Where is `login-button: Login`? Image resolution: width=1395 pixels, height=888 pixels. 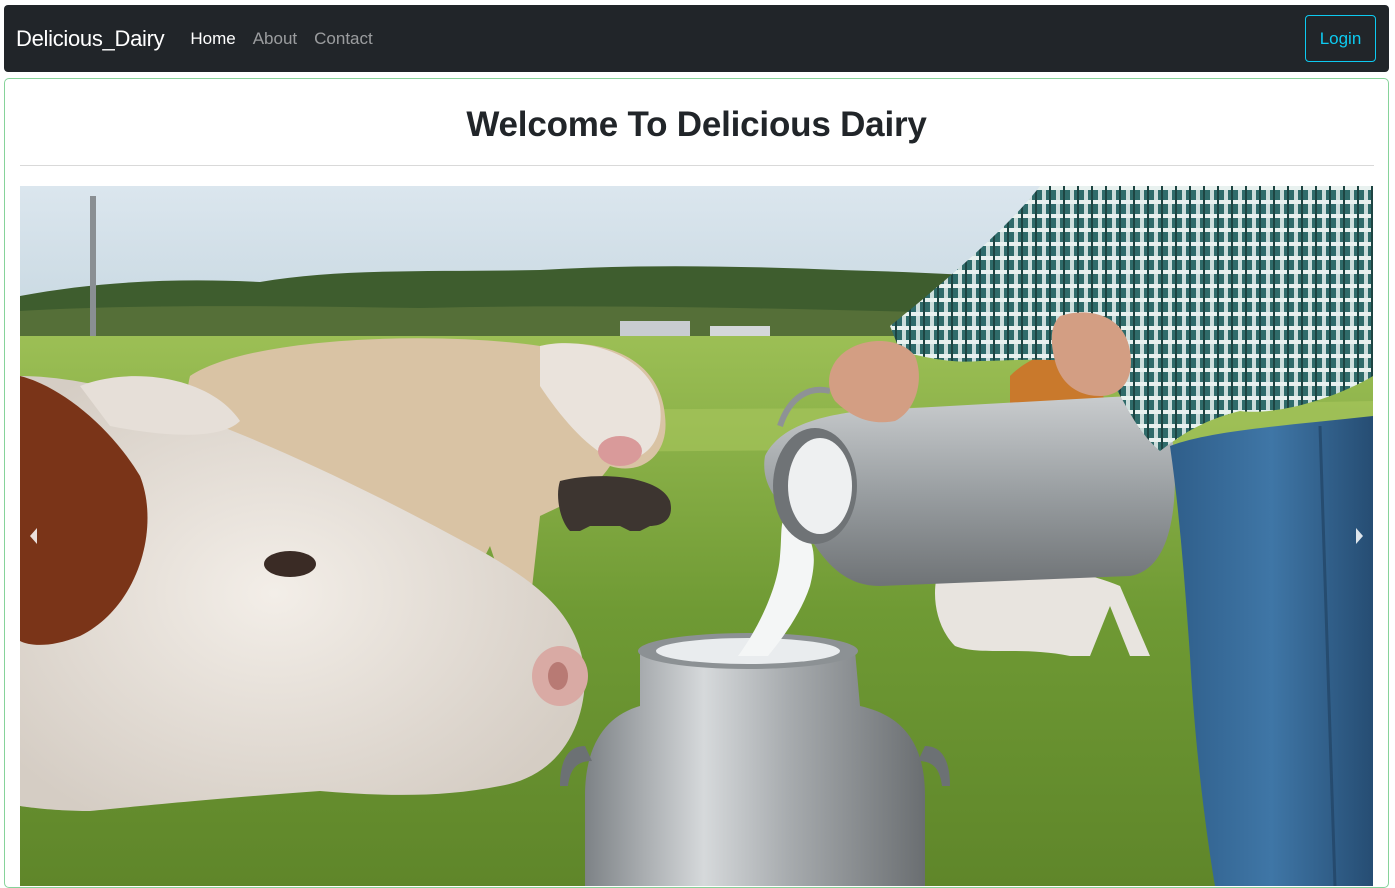
login-button: Login is located at coordinates (1340, 38).